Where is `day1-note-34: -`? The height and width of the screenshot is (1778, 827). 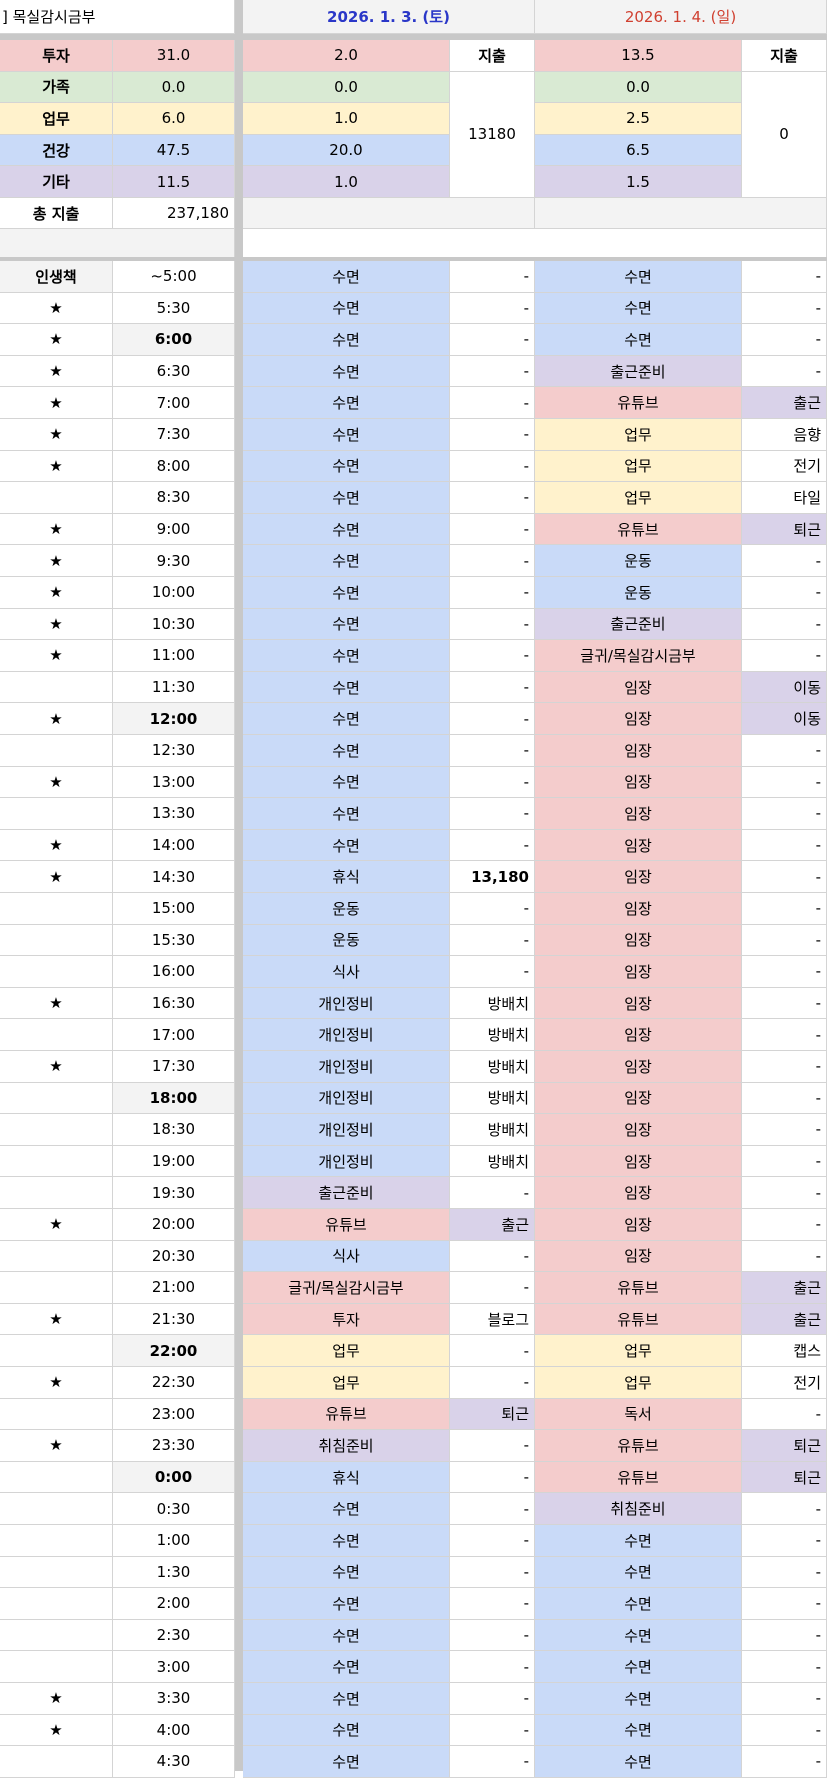 day1-note-34: - is located at coordinates (492, 1351).